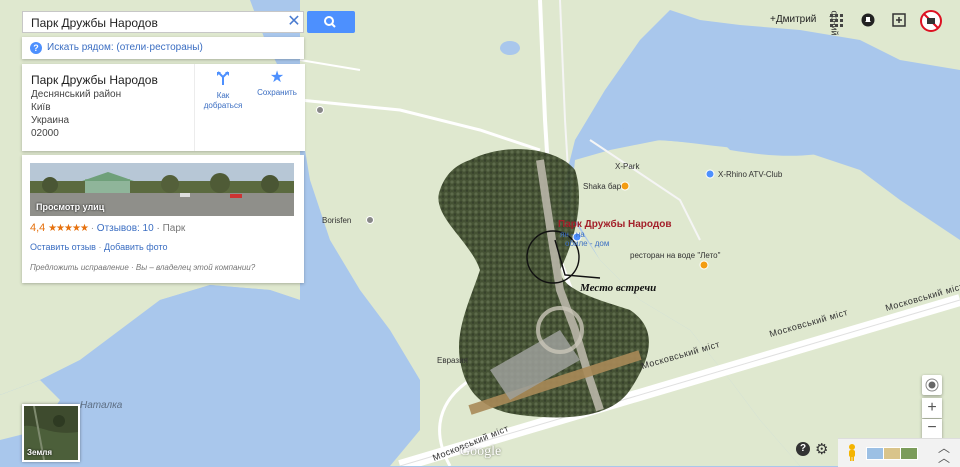  I want to click on map-label-partial-2: обиле - дом, so click(587, 243).